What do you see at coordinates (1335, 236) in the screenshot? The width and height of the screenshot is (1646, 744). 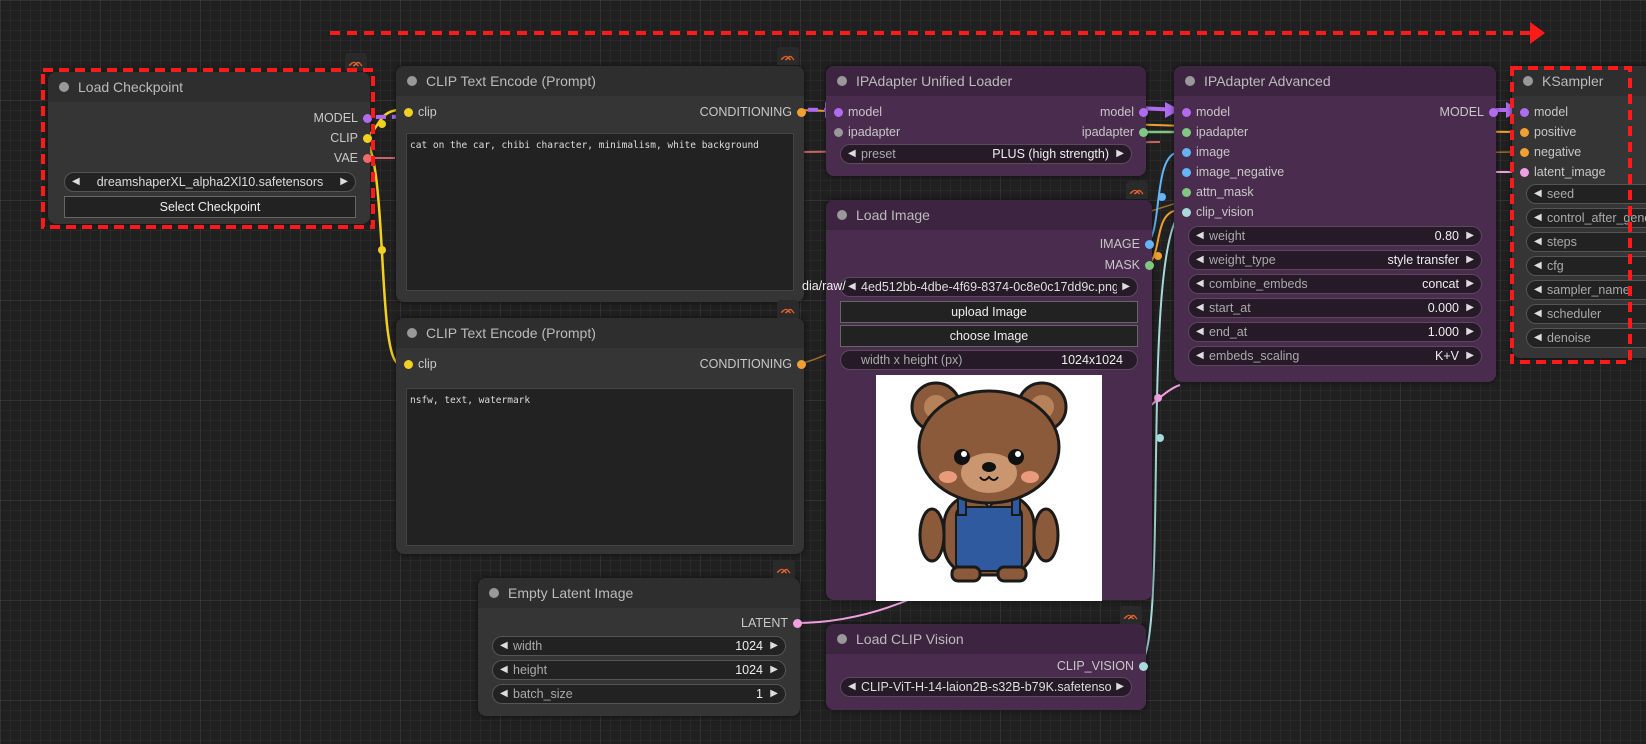 I see `weight-widget: ◀ weight 0.80 ▶` at bounding box center [1335, 236].